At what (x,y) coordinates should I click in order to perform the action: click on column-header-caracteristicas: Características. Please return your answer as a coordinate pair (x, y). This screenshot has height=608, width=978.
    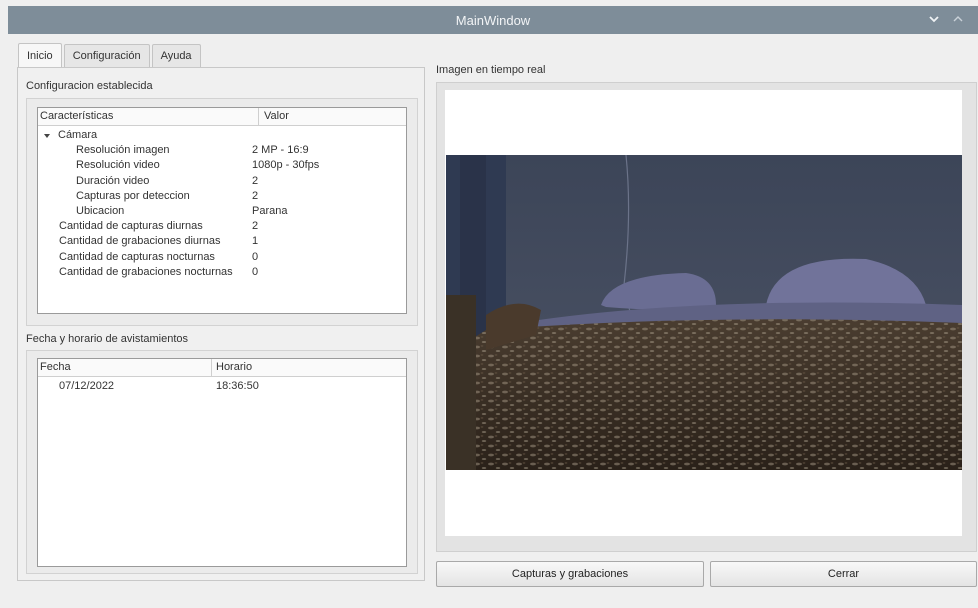
    Looking at the image, I should click on (76, 116).